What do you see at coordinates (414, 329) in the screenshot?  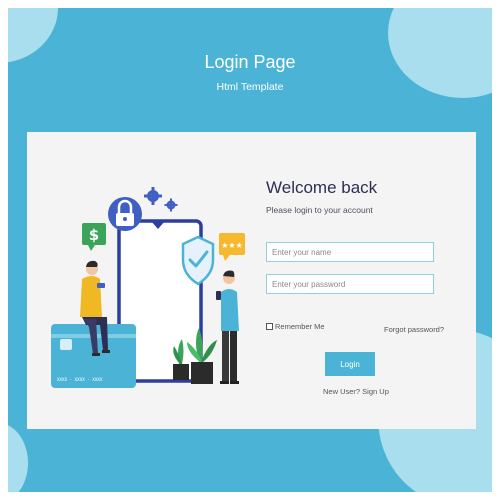 I see `forgot-password-link: Forgot password?` at bounding box center [414, 329].